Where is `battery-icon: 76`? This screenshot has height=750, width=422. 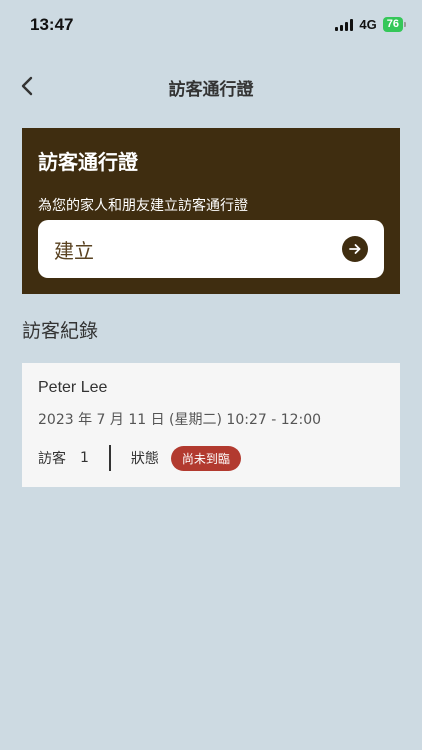
battery-icon: 76 is located at coordinates (394, 24).